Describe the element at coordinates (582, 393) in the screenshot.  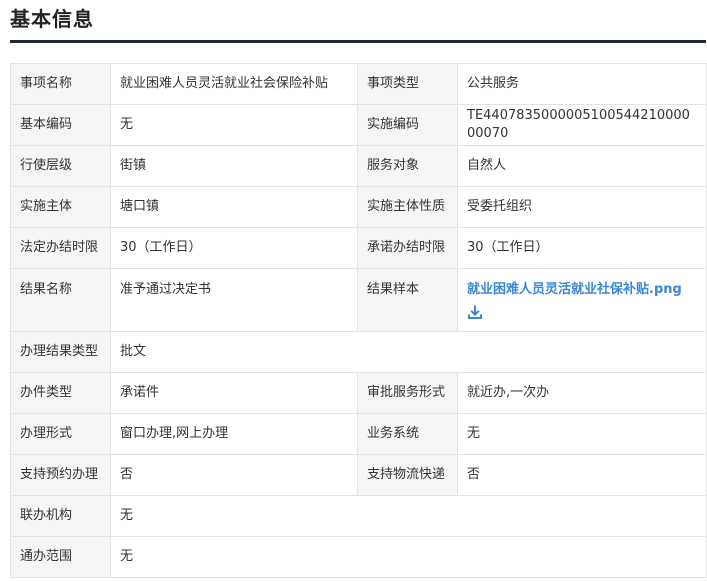
I see `value-approval-service-form: 就近办,一次办` at that location.